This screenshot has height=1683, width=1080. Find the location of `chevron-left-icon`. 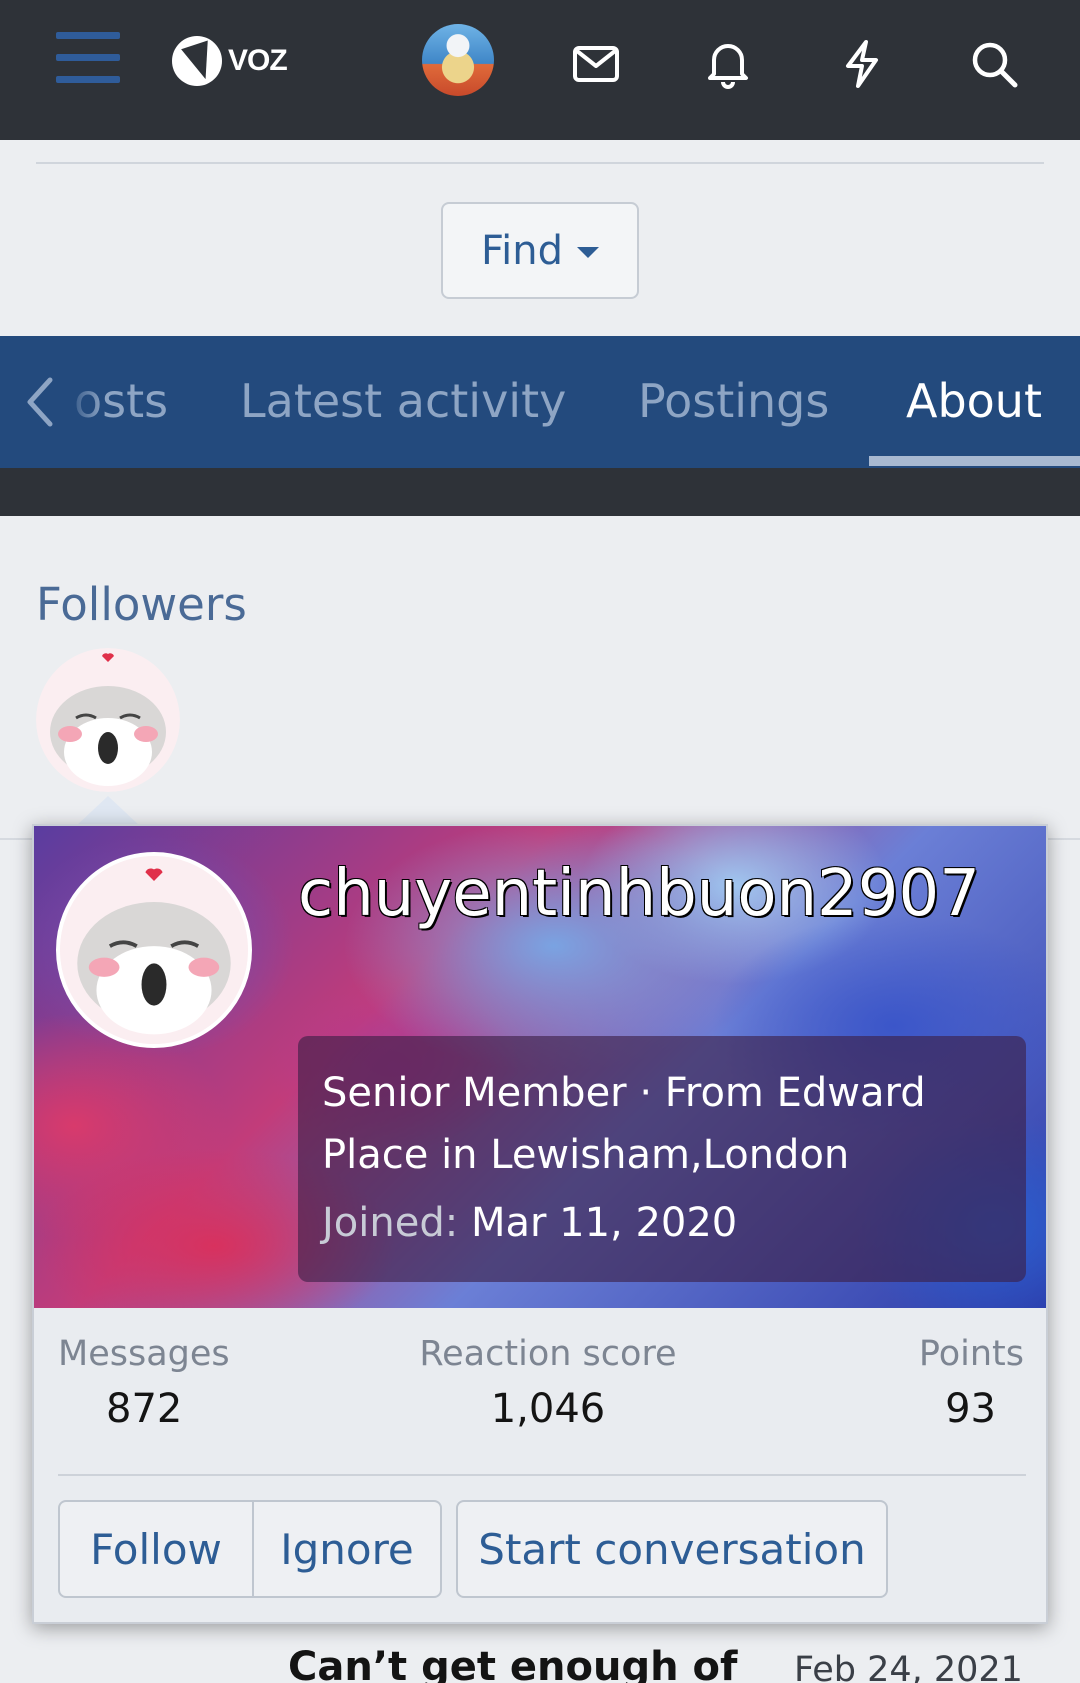

chevron-left-icon is located at coordinates (40, 402).